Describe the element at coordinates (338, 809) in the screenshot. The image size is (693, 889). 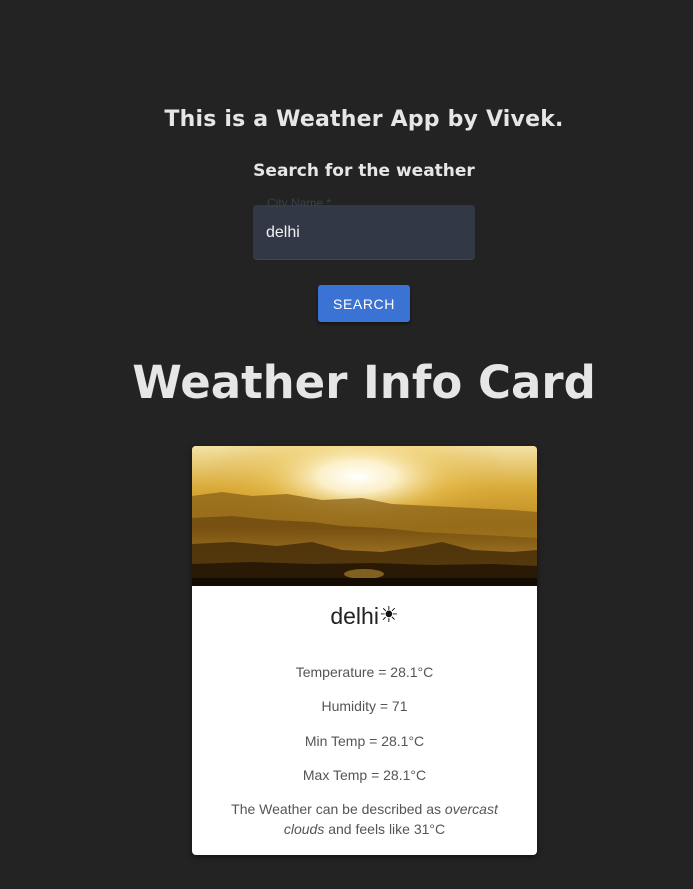
I see `description-prefix: The Weather can be described as` at that location.